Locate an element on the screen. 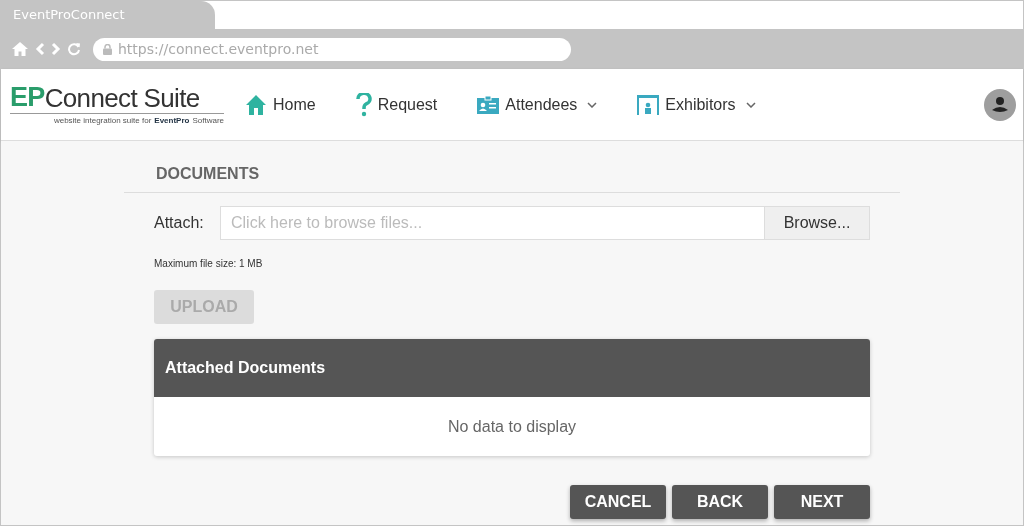 Image resolution: width=1024 pixels, height=526 pixels. id-badge-icon is located at coordinates (488, 104).